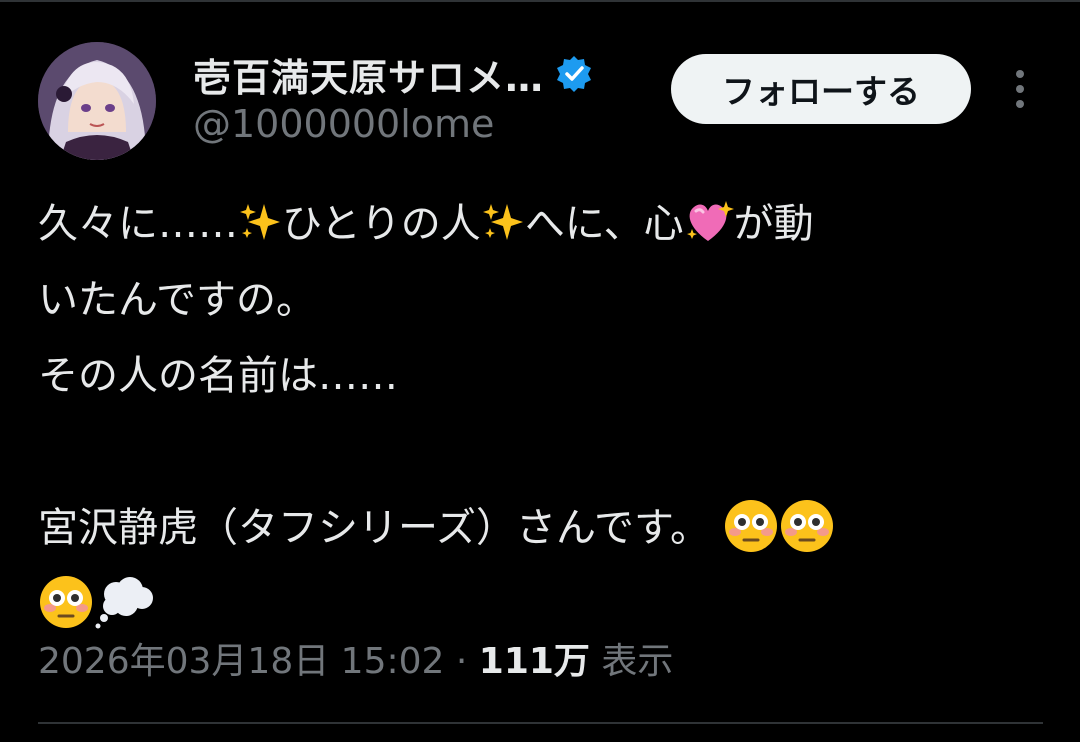 This screenshot has height=742, width=1080. I want to click on top-divider, so click(540, 1).